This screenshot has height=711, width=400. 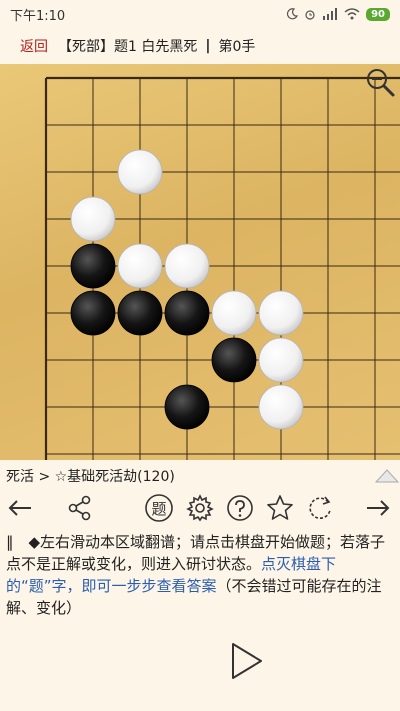 What do you see at coordinates (128, 47) in the screenshot?
I see `problem-title: 【死部】题1 白先黑死` at bounding box center [128, 47].